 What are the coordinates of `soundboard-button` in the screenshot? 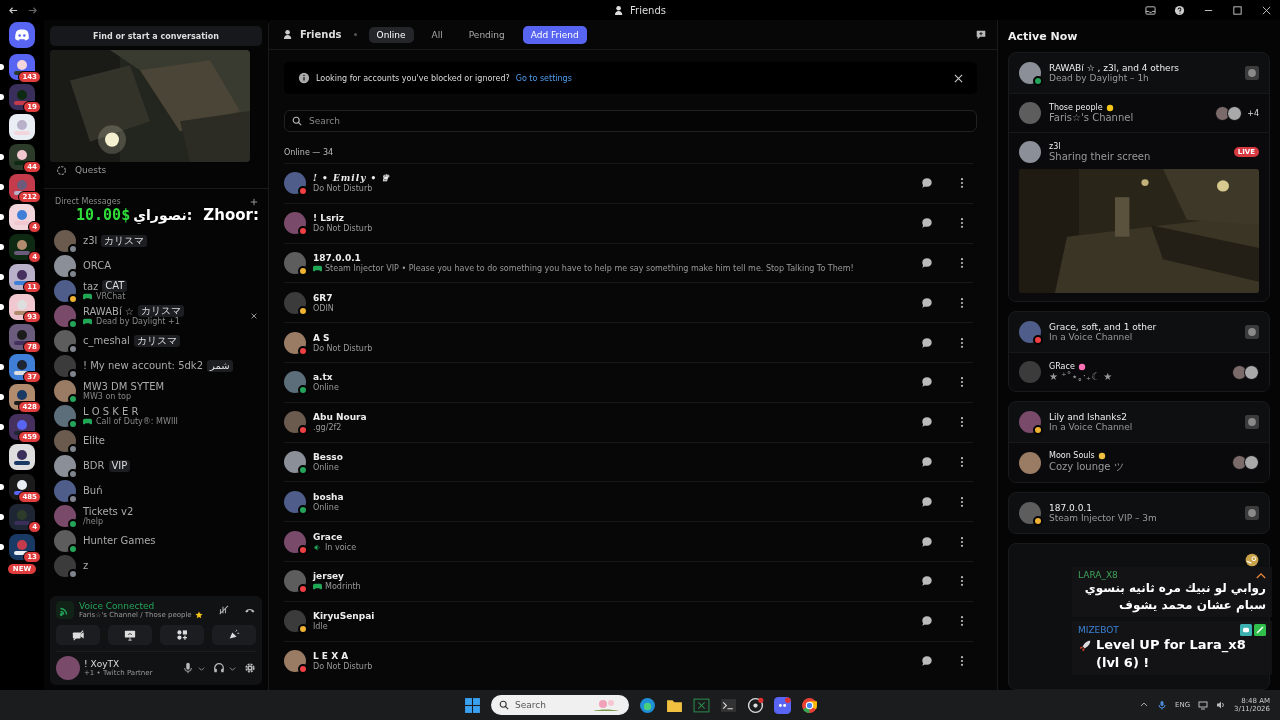 It's located at (234, 635).